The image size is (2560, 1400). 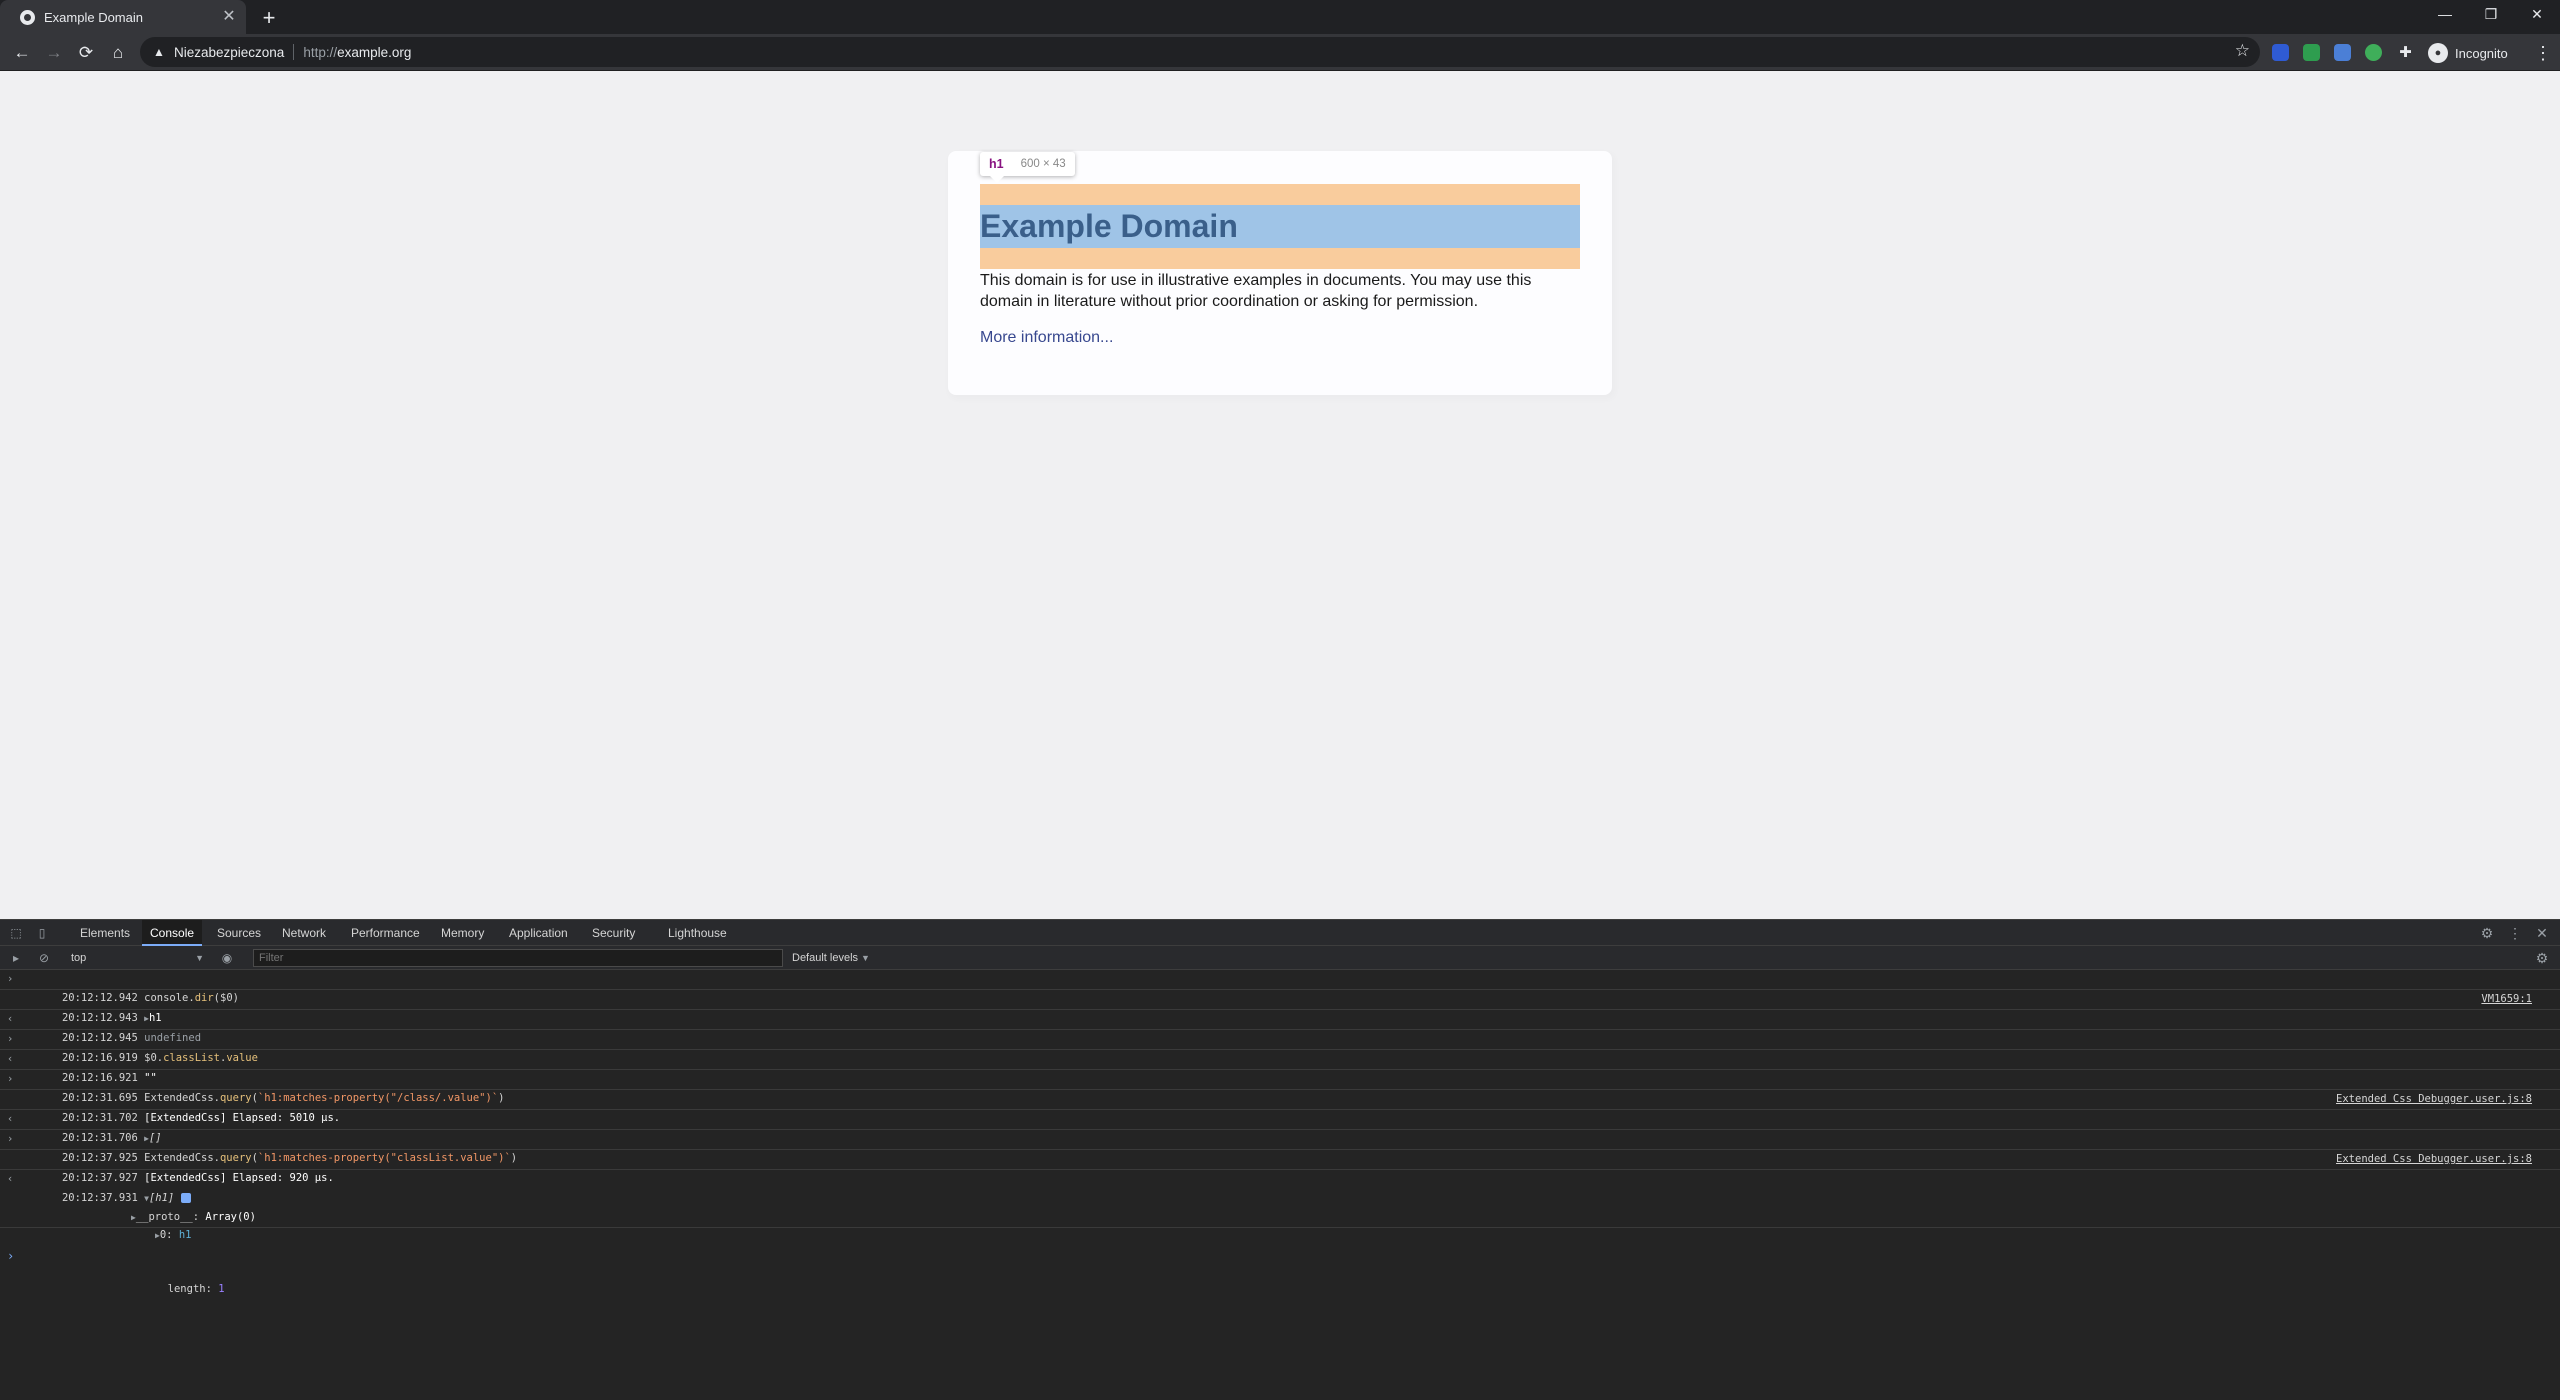 I want to click on h1-margin-overlay-top, so click(x=1280, y=194).